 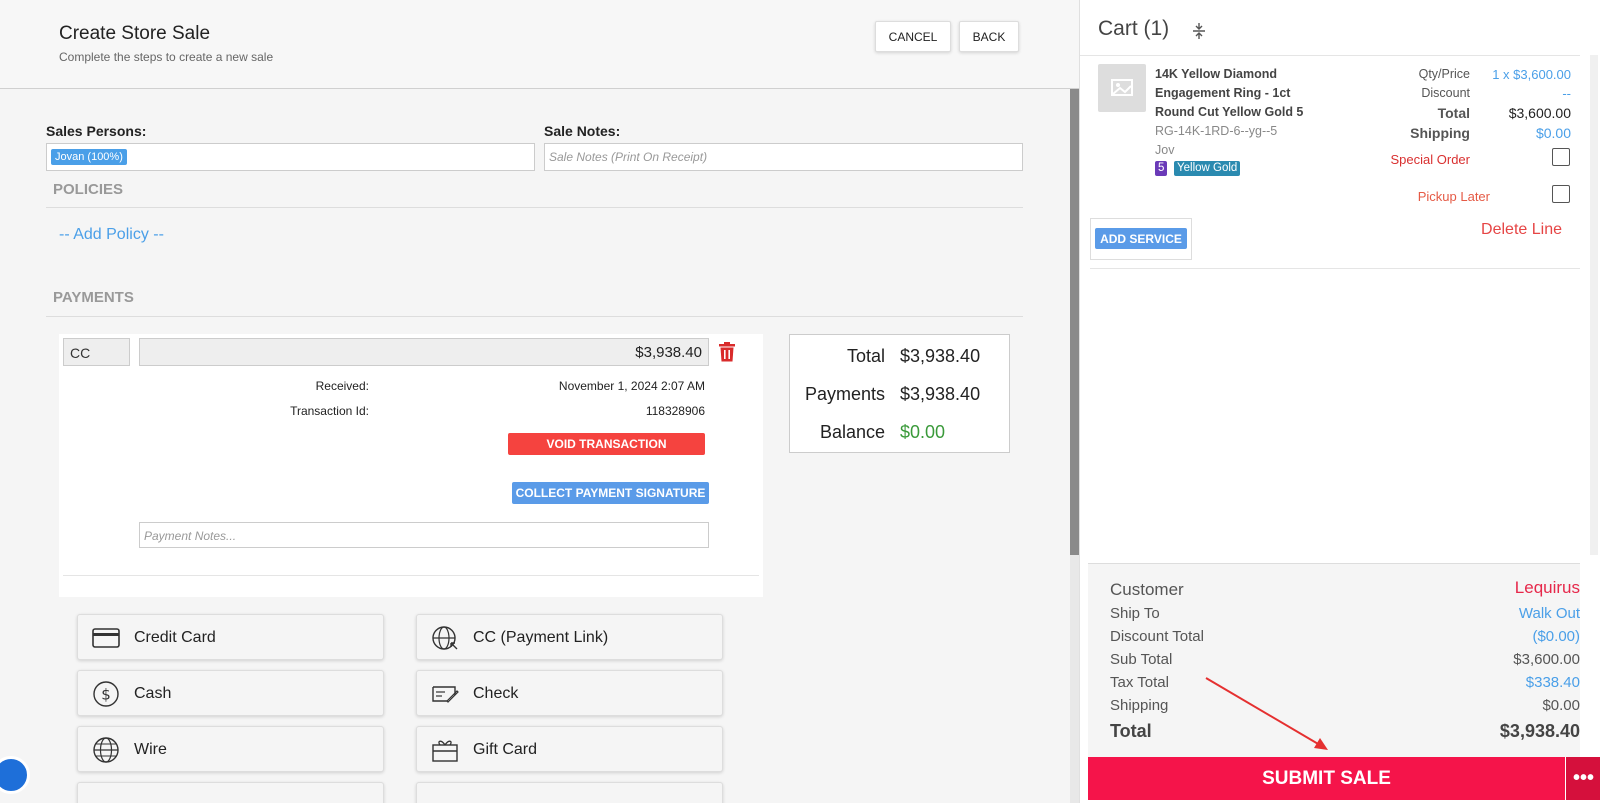 I want to click on payments-divider, so click(x=534, y=316).